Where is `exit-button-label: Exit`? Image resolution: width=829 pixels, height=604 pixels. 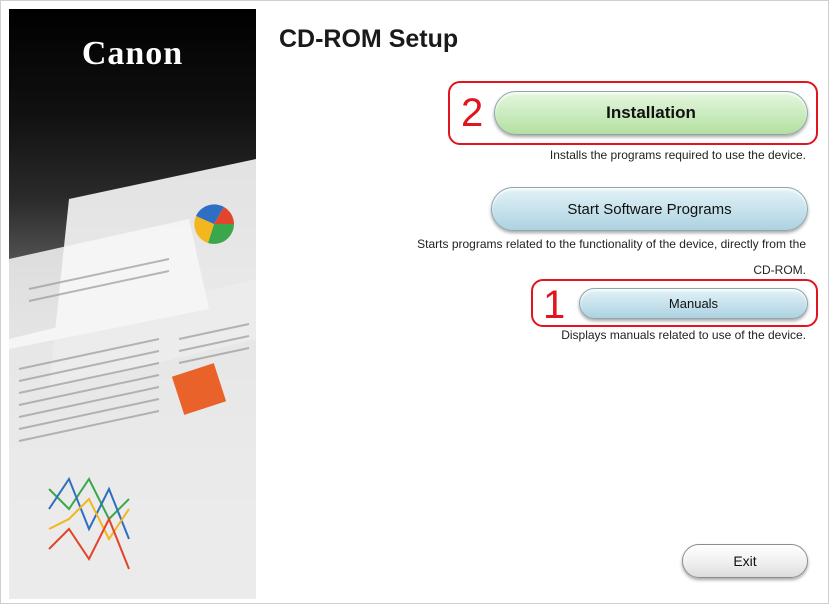 exit-button-label: Exit is located at coordinates (745, 561).